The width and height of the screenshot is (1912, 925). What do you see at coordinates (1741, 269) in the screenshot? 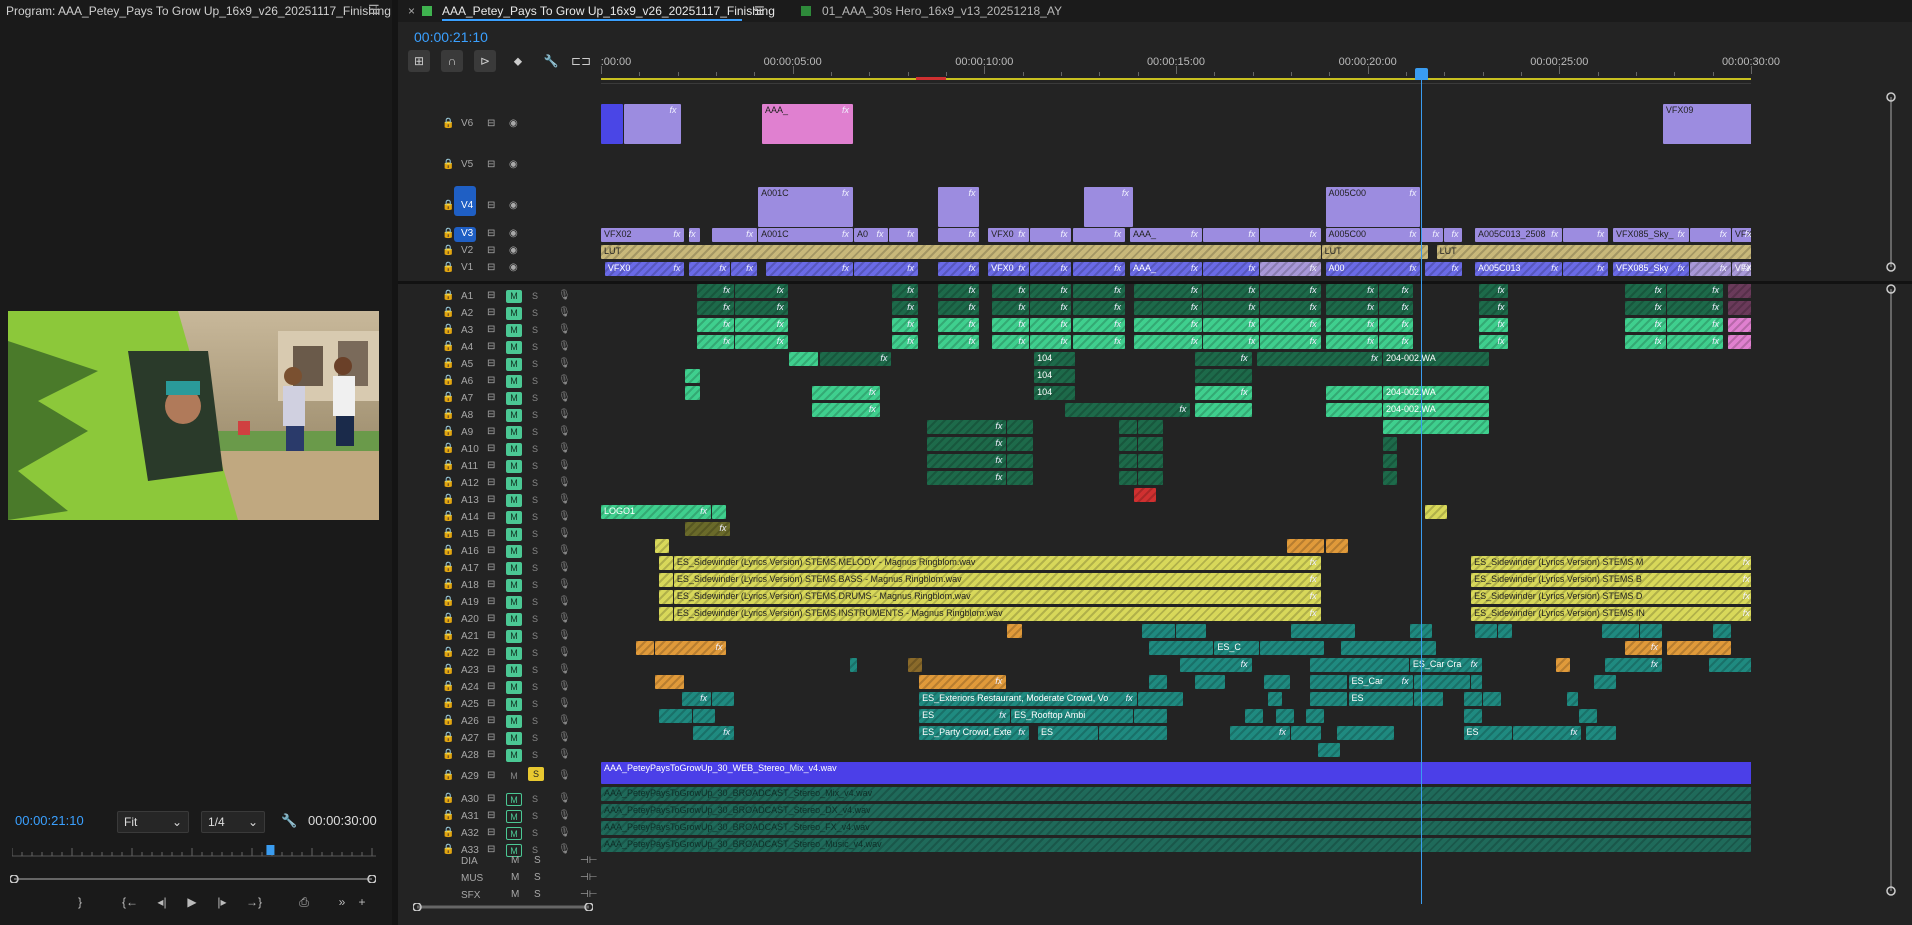
I see `video-clip: VFX090_Efx` at bounding box center [1741, 269].